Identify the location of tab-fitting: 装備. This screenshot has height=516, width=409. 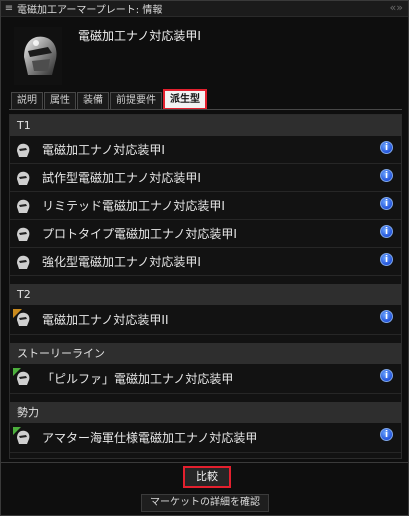
(93, 100).